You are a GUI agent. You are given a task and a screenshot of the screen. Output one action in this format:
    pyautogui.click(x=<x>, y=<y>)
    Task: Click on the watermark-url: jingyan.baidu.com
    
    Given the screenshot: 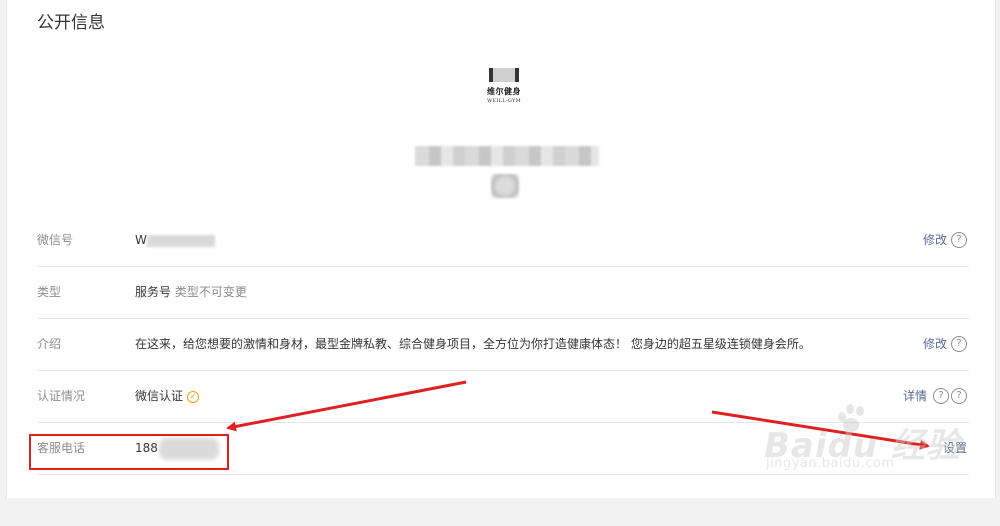 What is the action you would take?
    pyautogui.click(x=830, y=463)
    